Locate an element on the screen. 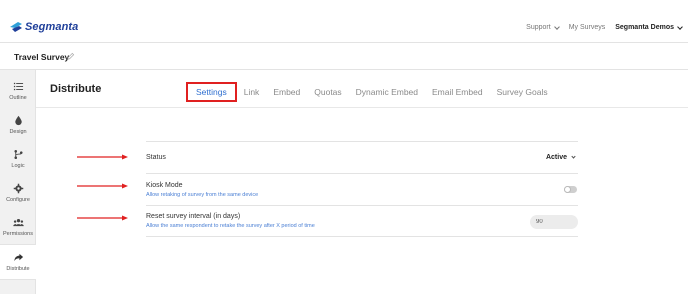 Image resolution: width=688 pixels, height=294 pixels. tab-survey-goals: Survey Goals is located at coordinates (522, 92).